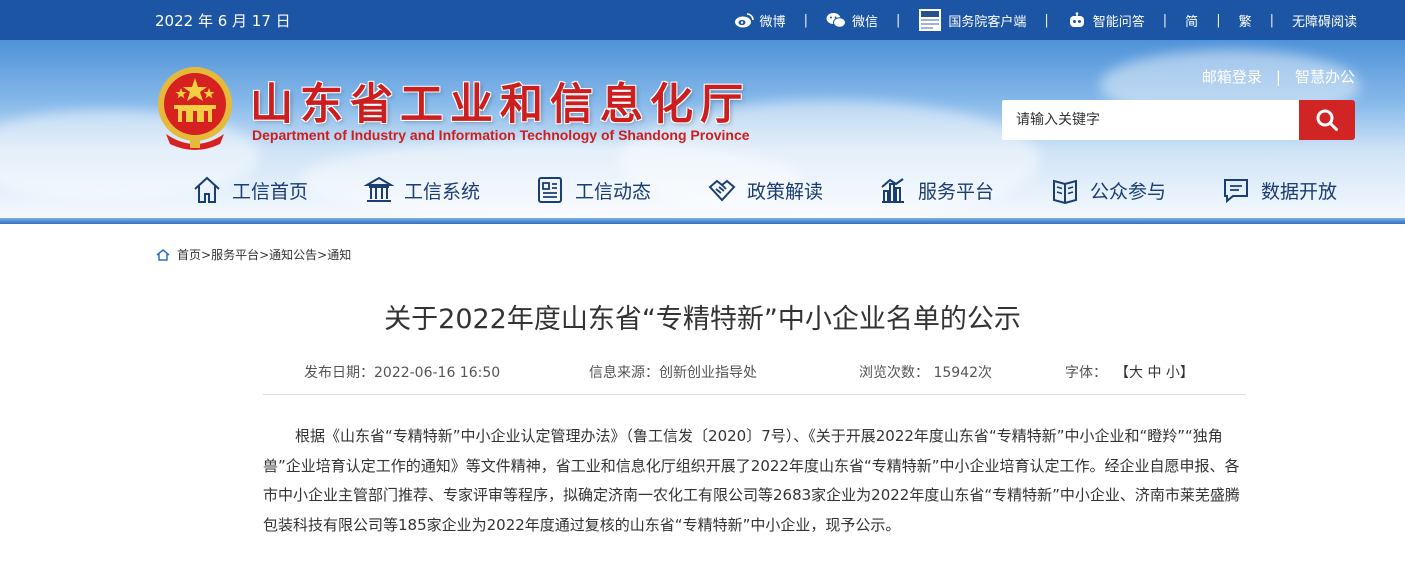 The width and height of the screenshot is (1405, 583). I want to click on nav-label: 工信系统, so click(442, 191).